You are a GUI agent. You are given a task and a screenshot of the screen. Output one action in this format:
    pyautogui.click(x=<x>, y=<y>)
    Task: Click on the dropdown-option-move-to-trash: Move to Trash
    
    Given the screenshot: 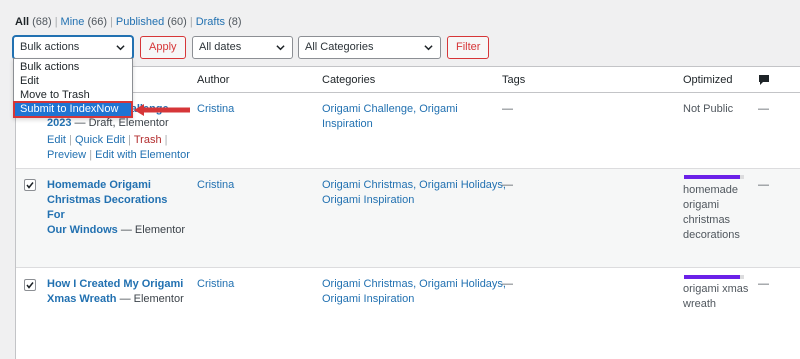 What is the action you would take?
    pyautogui.click(x=73, y=95)
    